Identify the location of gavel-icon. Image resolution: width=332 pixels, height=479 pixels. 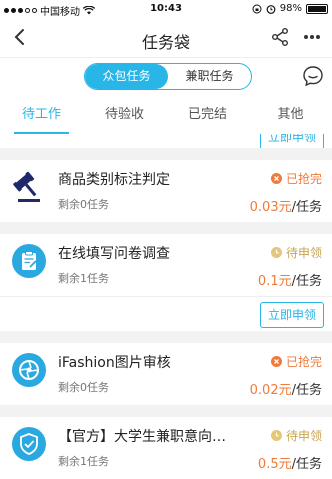
(26, 186).